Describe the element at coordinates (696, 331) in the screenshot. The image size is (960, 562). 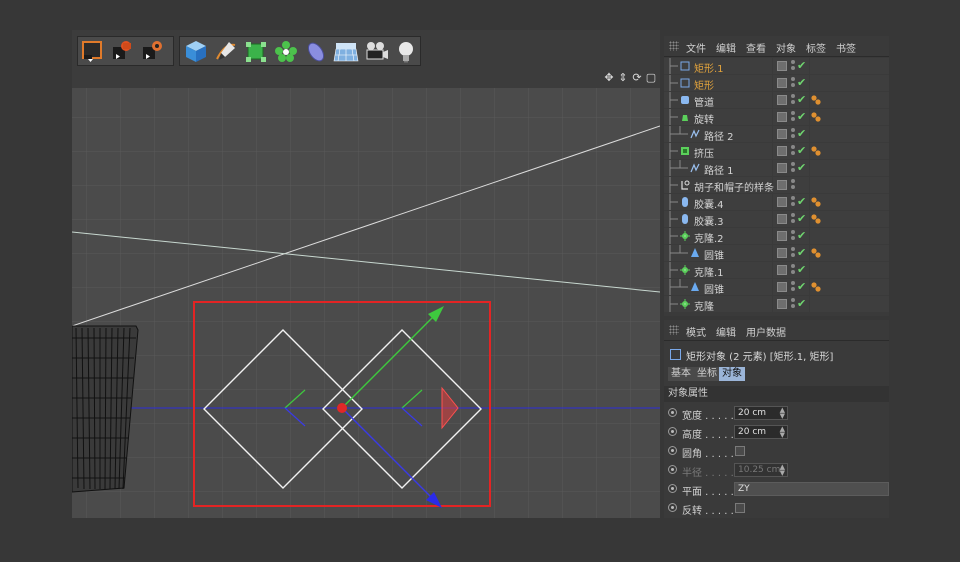
I see `menu-item-0: 模式` at that location.